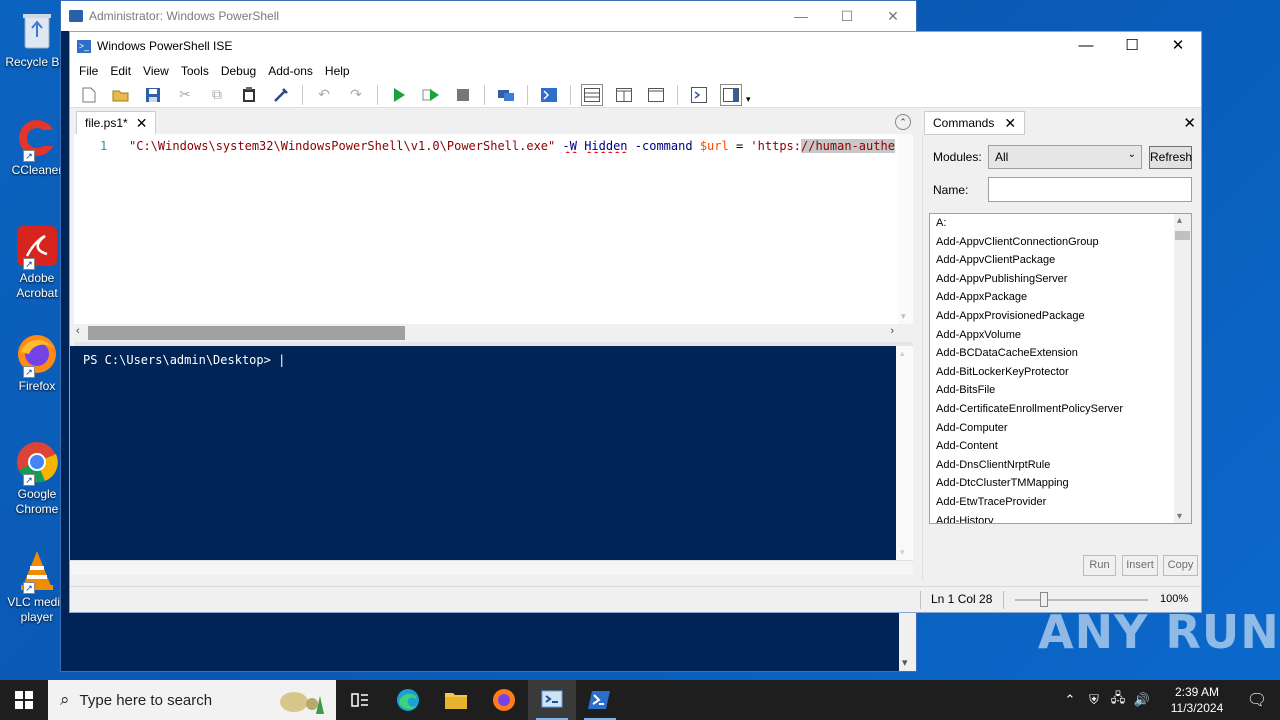  I want to click on list-item: Add-BitLockerKeyProtector, so click(1060, 372).